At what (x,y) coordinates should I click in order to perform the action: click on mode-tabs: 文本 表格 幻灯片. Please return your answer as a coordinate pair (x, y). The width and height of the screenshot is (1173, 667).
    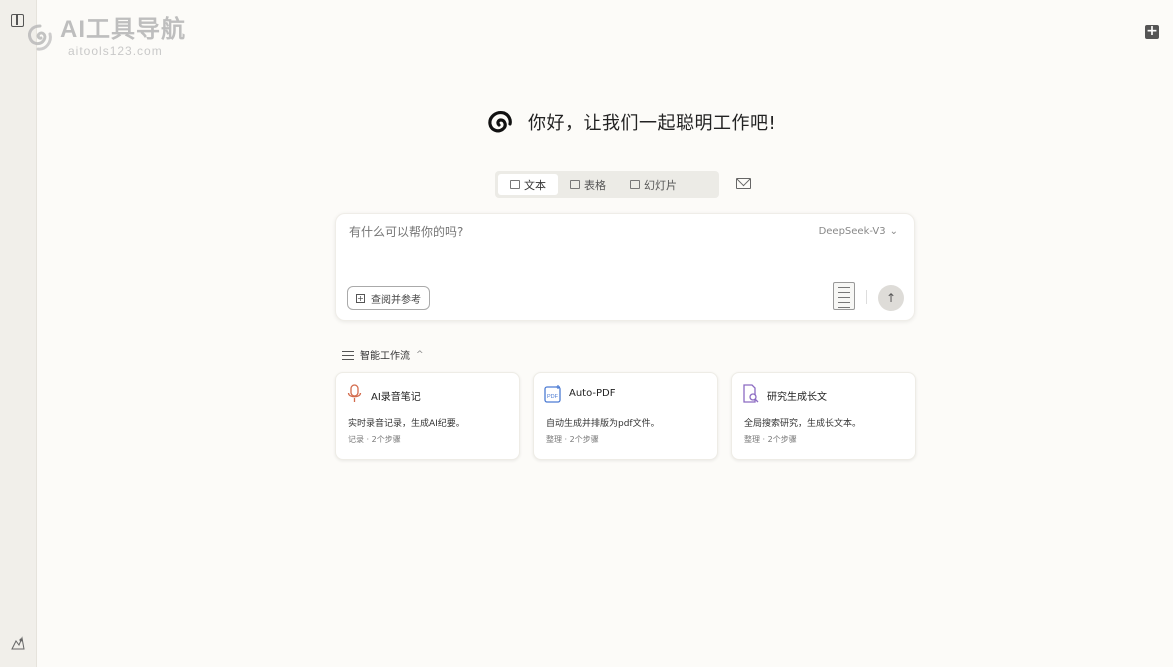
    Looking at the image, I should click on (607, 184).